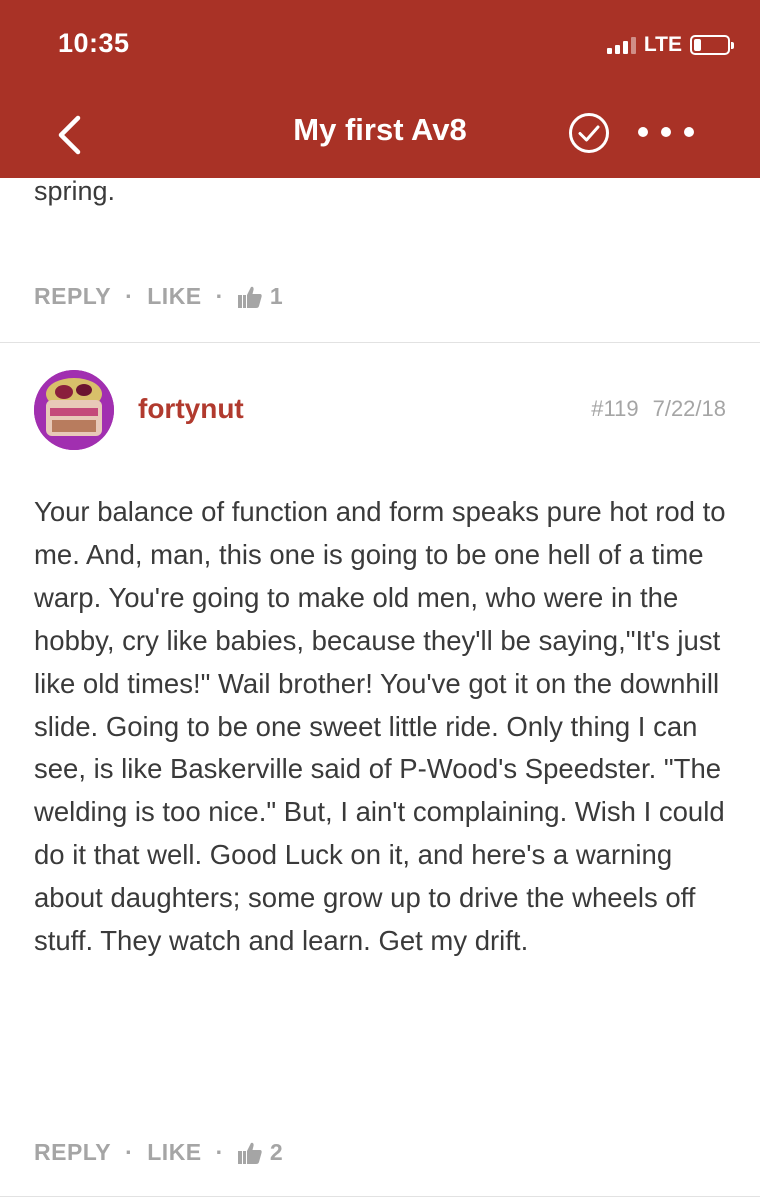 The image size is (760, 1200). What do you see at coordinates (276, 1152) in the screenshot?
I see `like-count-value: 2` at bounding box center [276, 1152].